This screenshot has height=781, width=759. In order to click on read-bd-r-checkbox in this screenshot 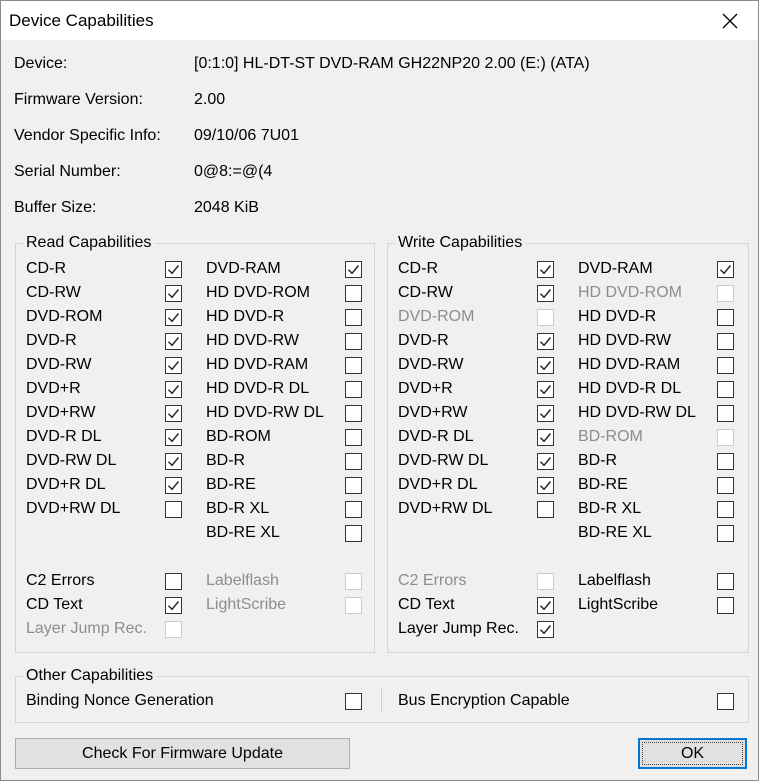, I will do `click(353, 461)`.